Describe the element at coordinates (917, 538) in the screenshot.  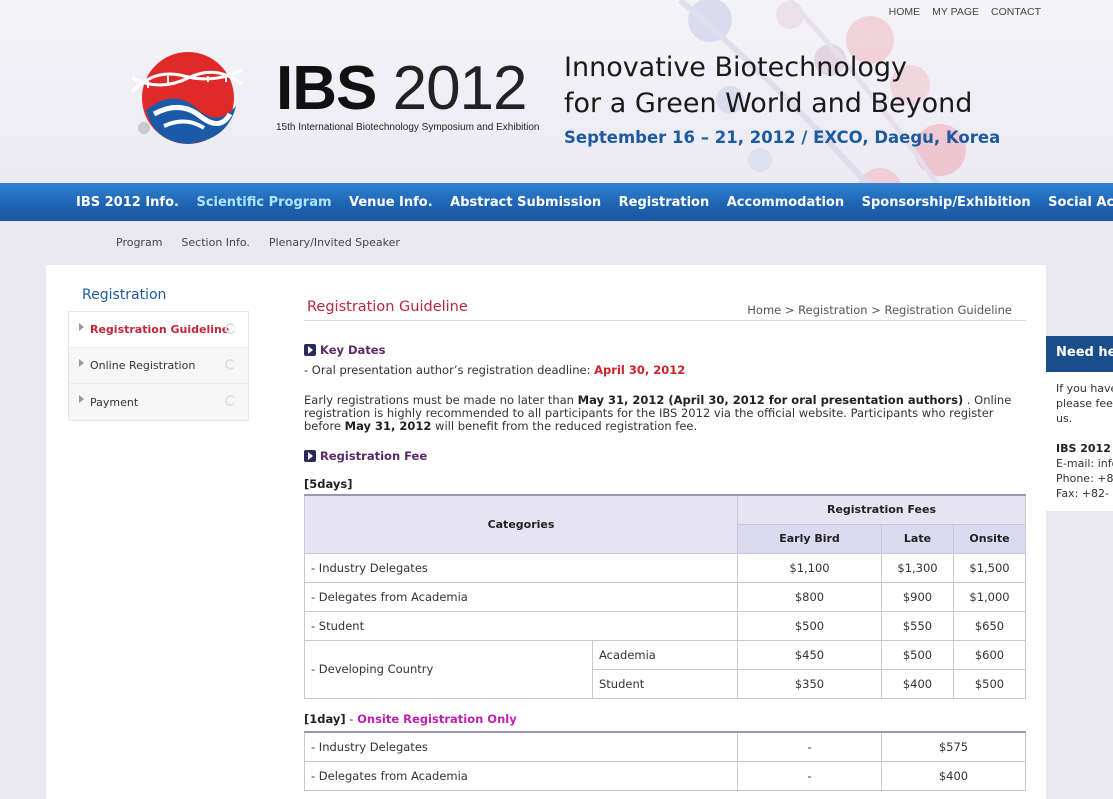
I see `late-header: Late` at that location.